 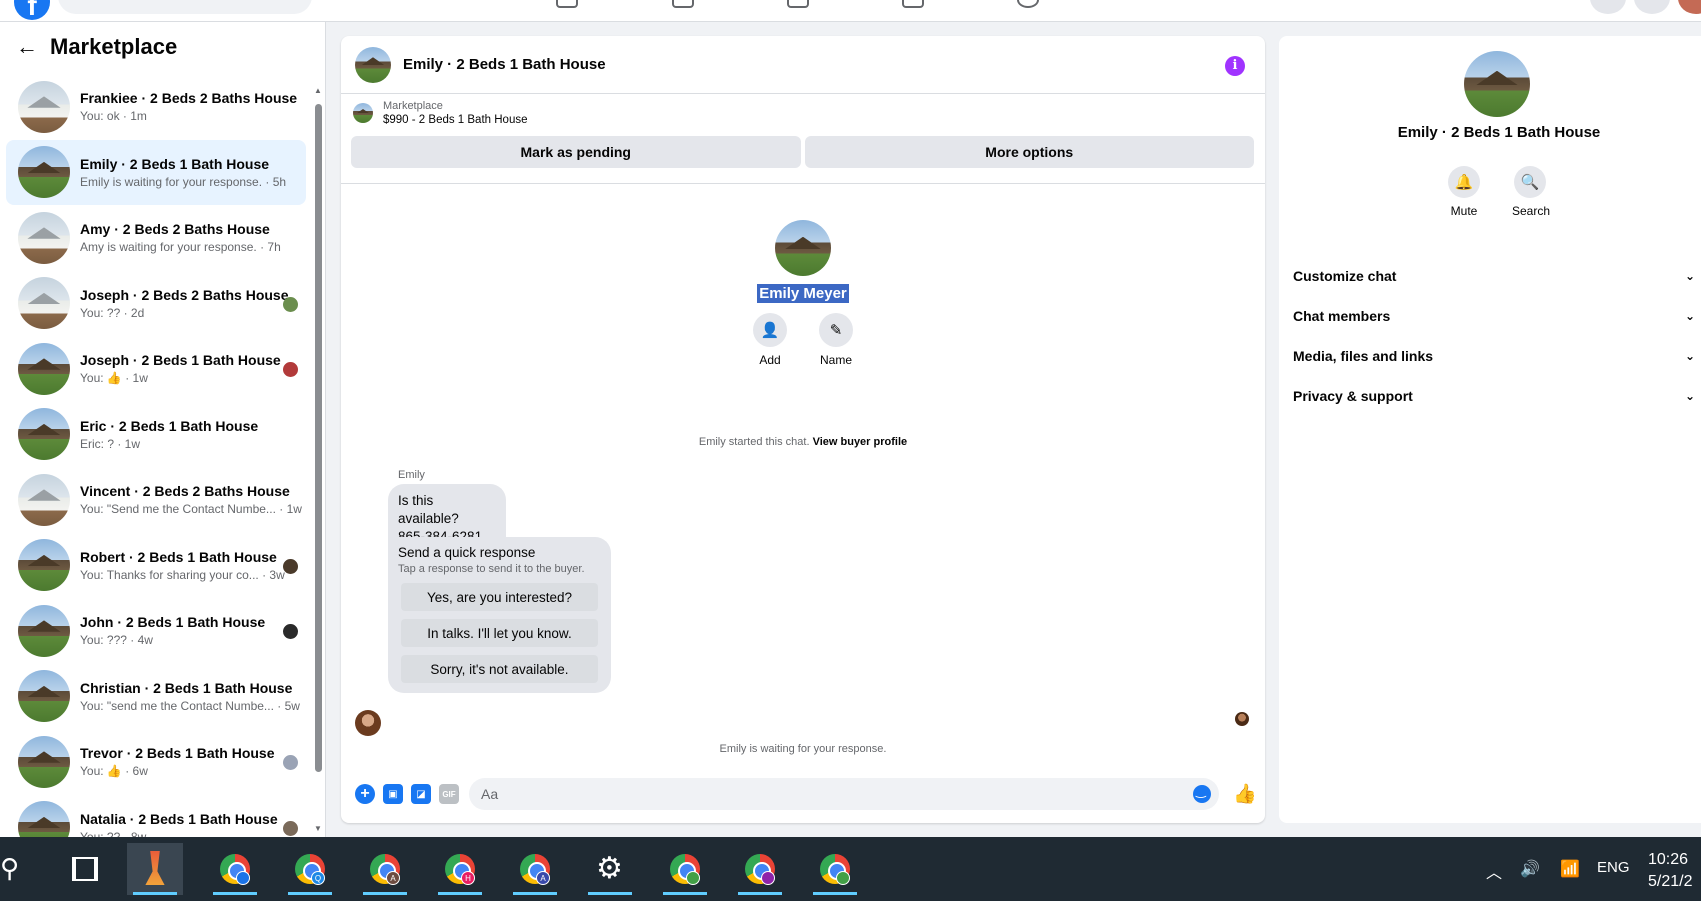 I want to click on wifi-icon: 📶, so click(x=1570, y=869).